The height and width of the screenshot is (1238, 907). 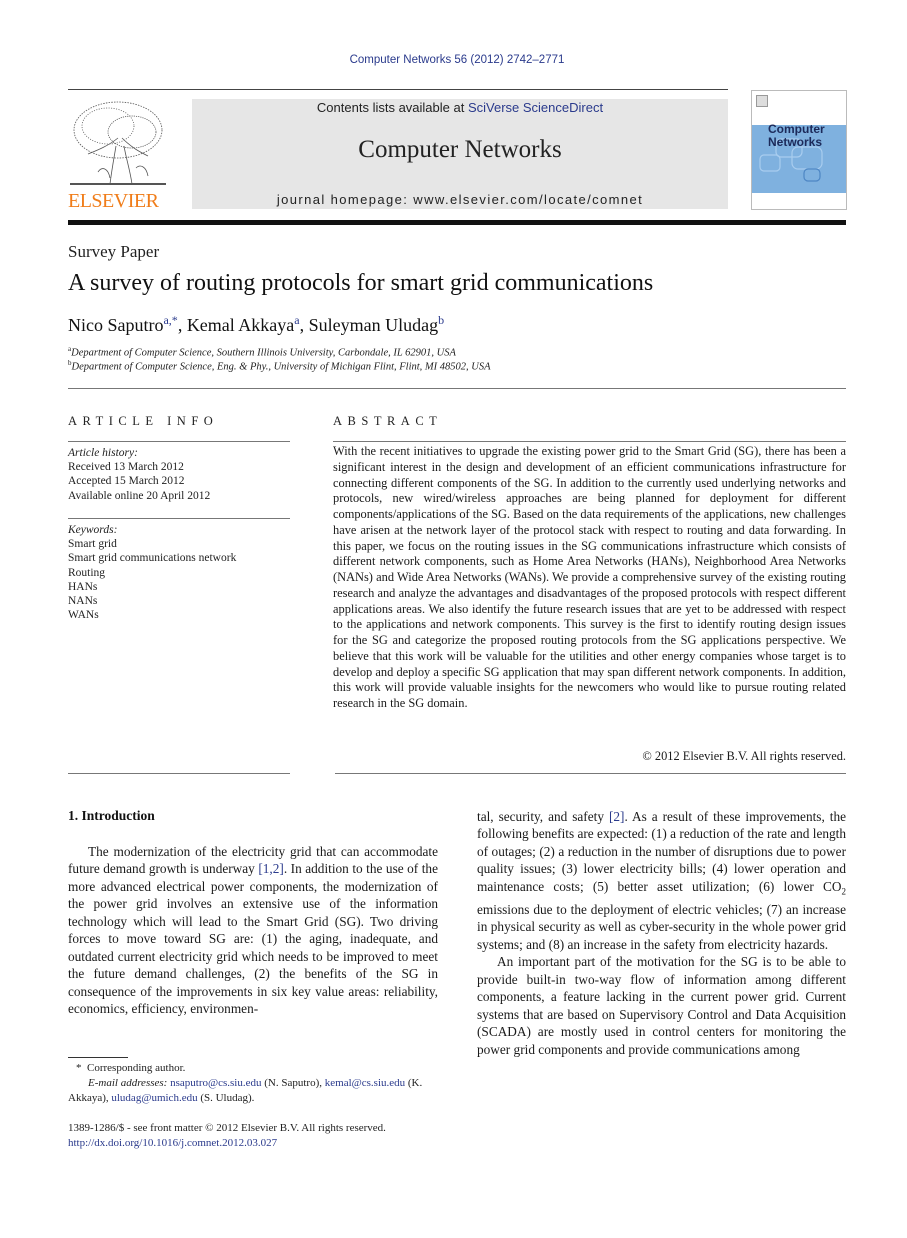 I want to click on history-item: Accepted 15 March 2012, so click(x=126, y=481).